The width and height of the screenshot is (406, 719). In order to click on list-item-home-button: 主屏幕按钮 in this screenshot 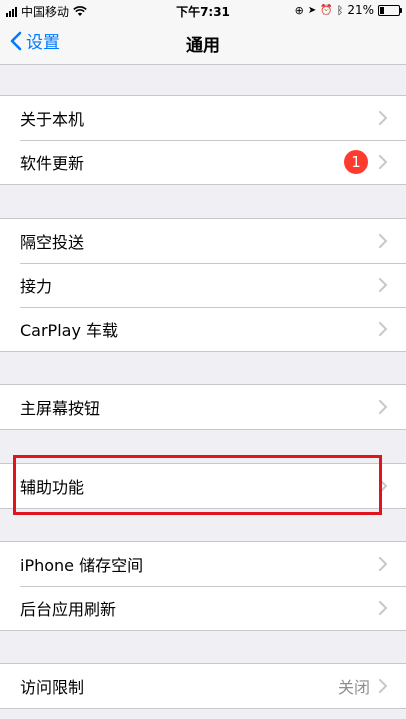, I will do `click(203, 407)`.